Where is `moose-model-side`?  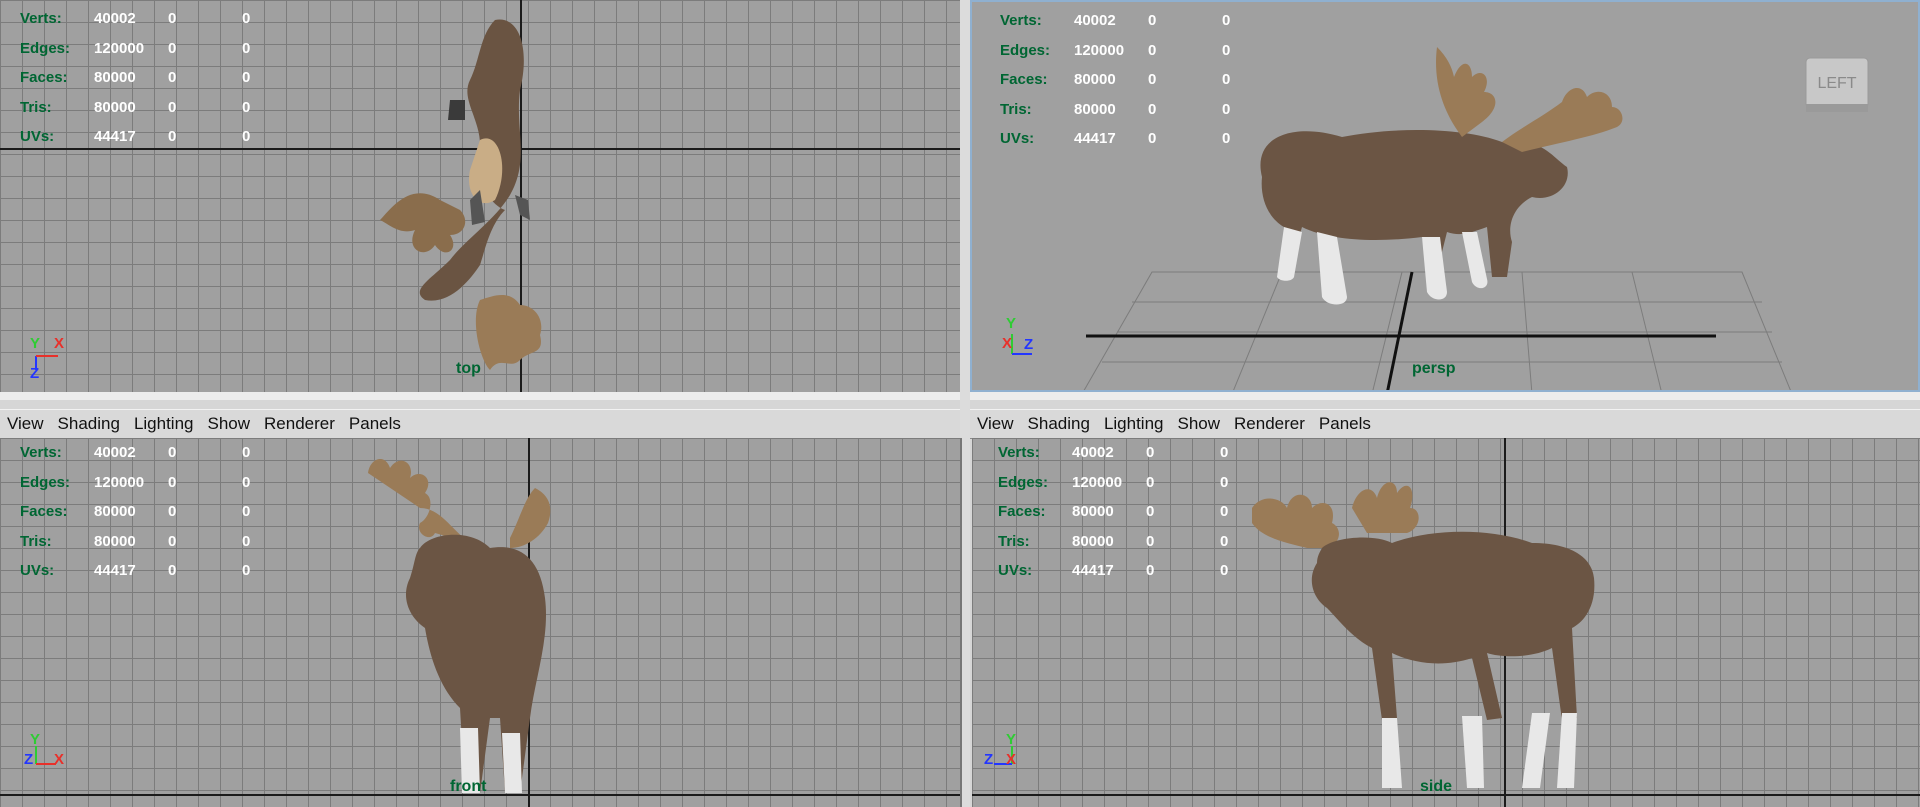 moose-model-side is located at coordinates (1432, 625).